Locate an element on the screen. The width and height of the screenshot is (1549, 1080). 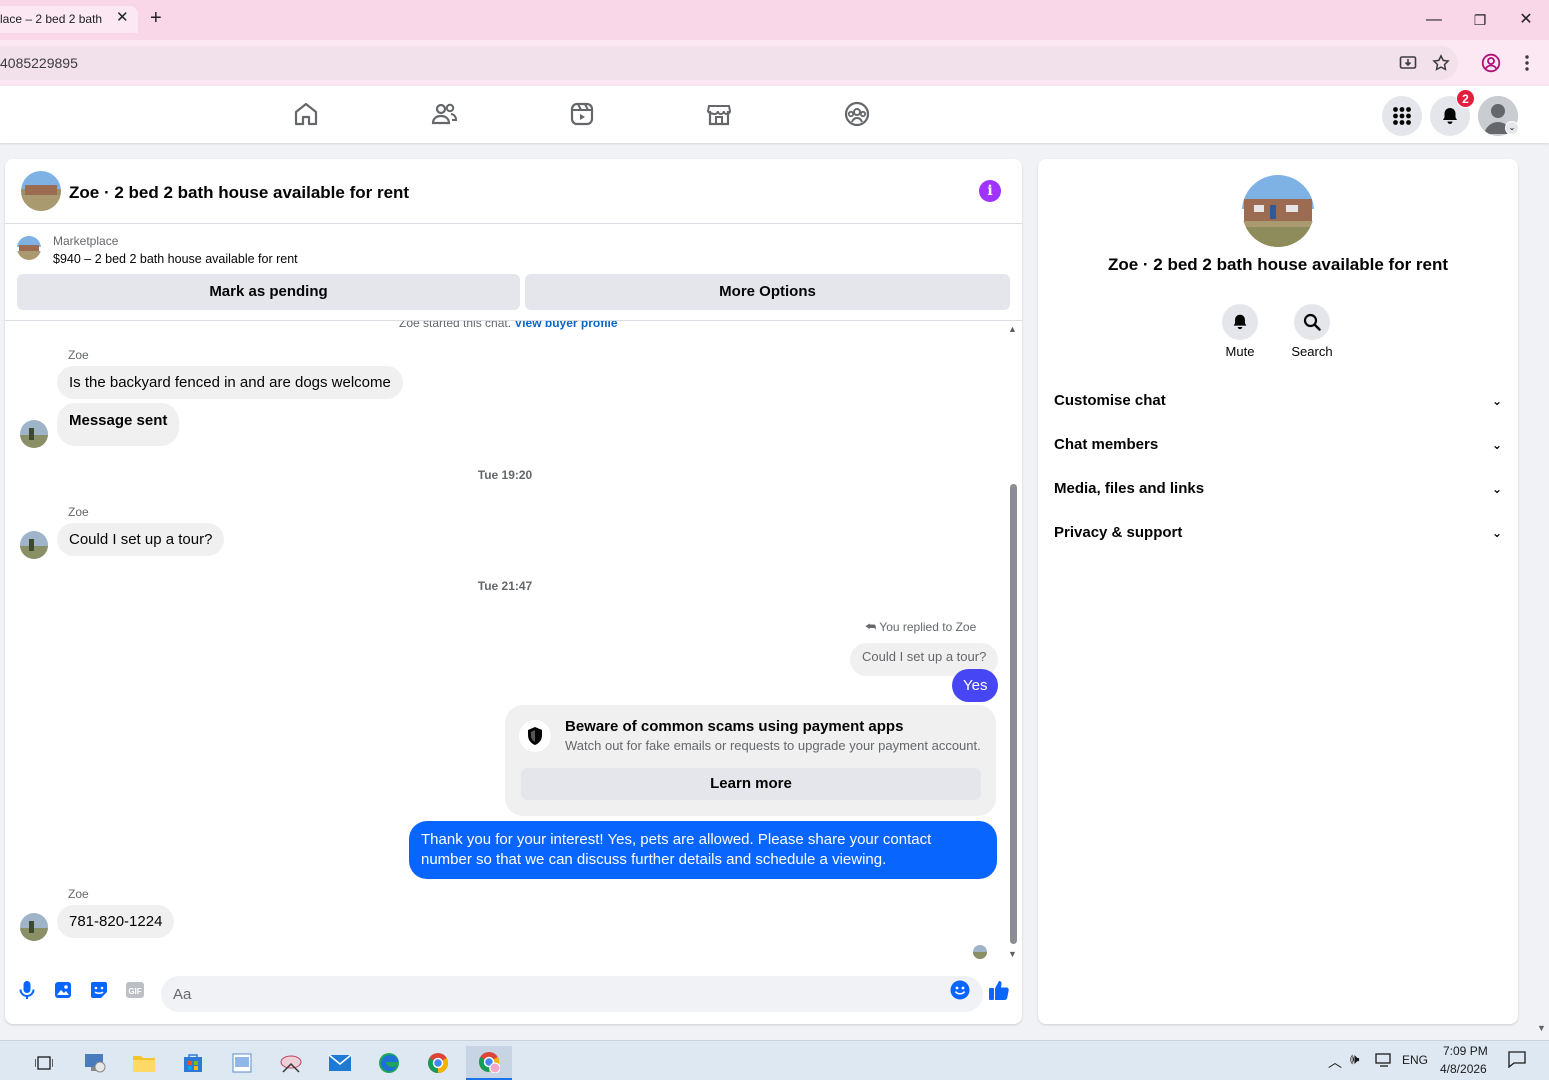
search-button: Search is located at coordinates (1312, 331).